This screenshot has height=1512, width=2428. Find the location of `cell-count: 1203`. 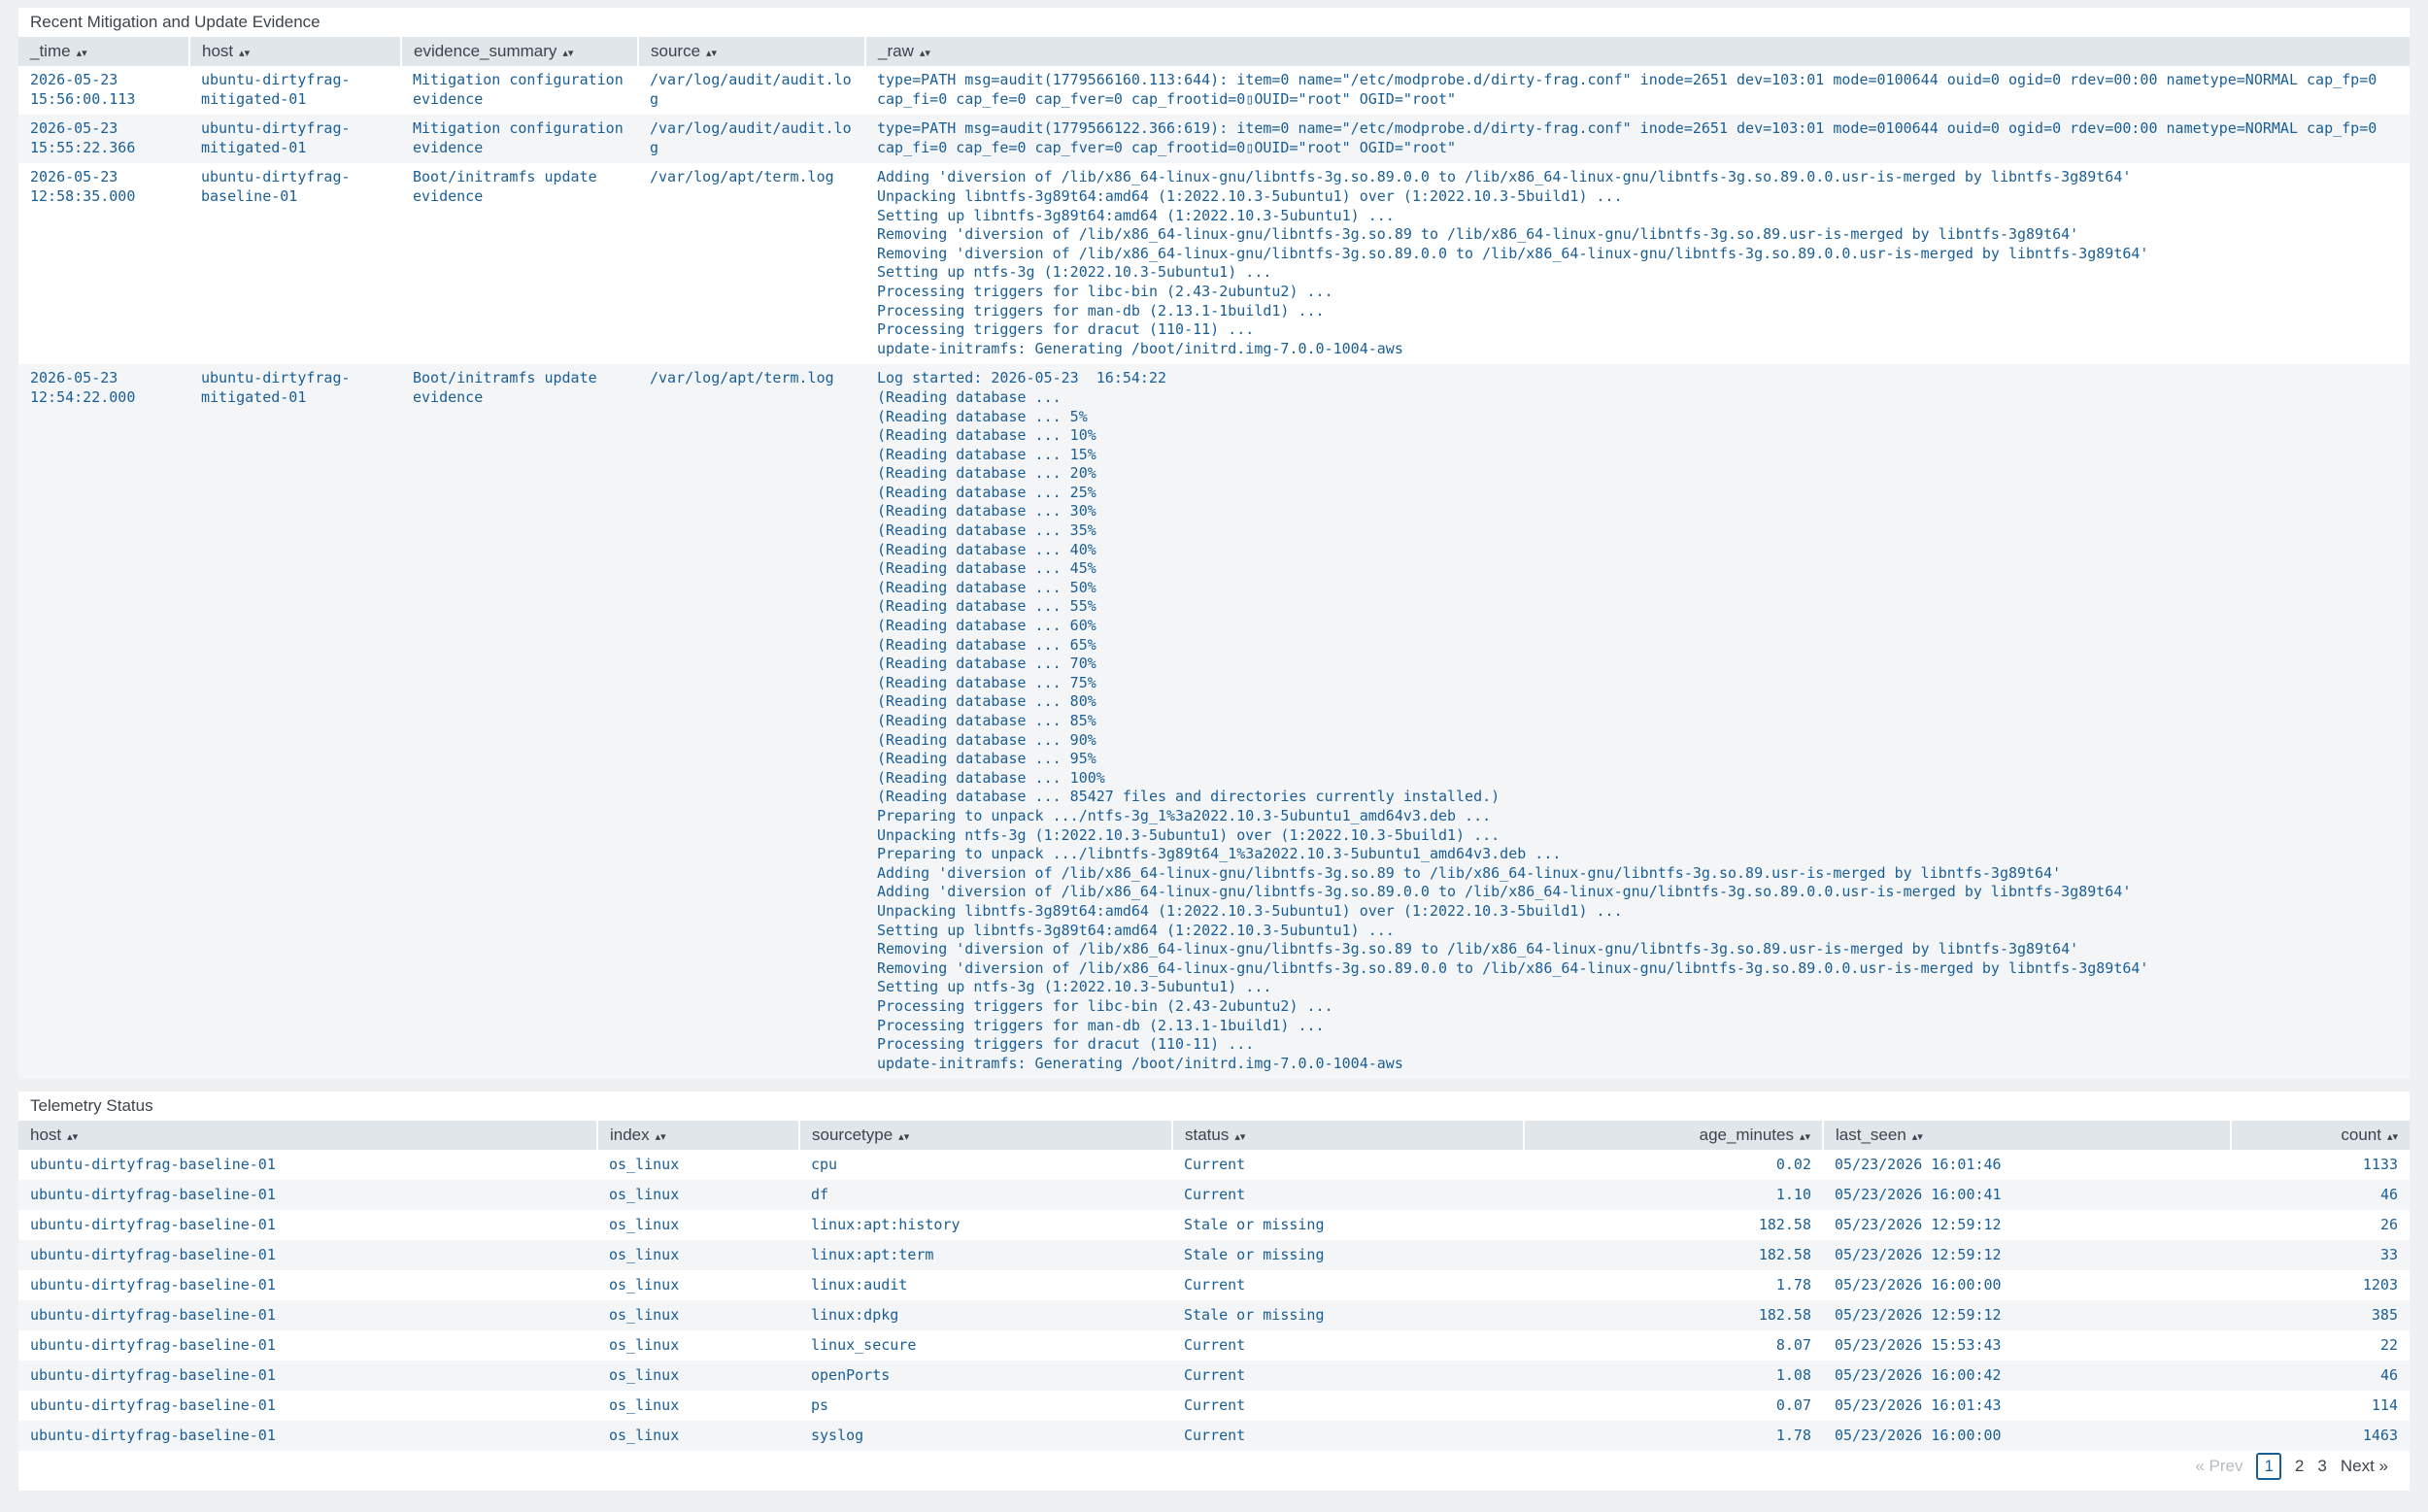

cell-count: 1203 is located at coordinates (2320, 1285).